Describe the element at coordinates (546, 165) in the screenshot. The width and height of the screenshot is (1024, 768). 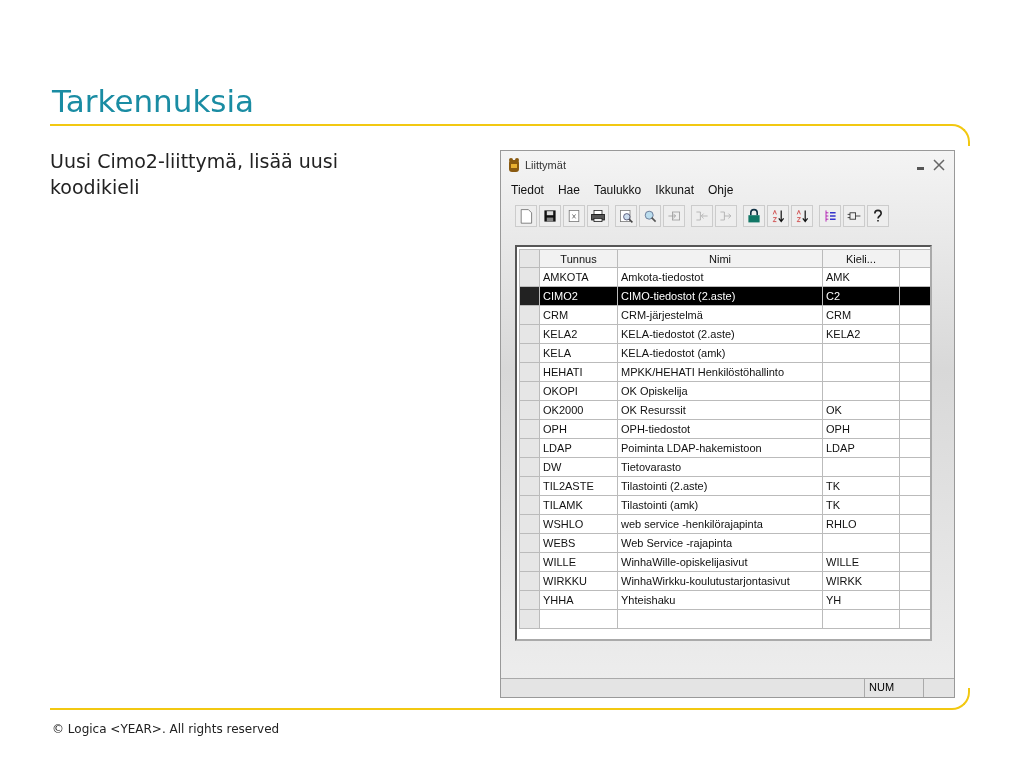
I see `window-title: Liittymät` at that location.